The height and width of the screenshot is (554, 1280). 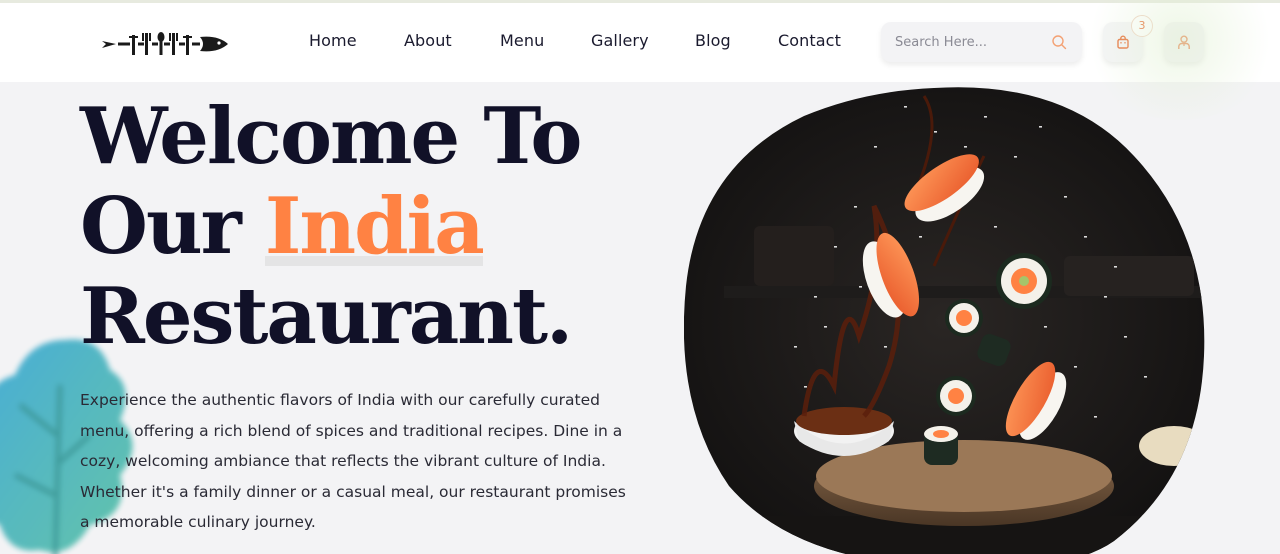 What do you see at coordinates (620, 40) in the screenshot?
I see `nav-gallery: Gallery` at bounding box center [620, 40].